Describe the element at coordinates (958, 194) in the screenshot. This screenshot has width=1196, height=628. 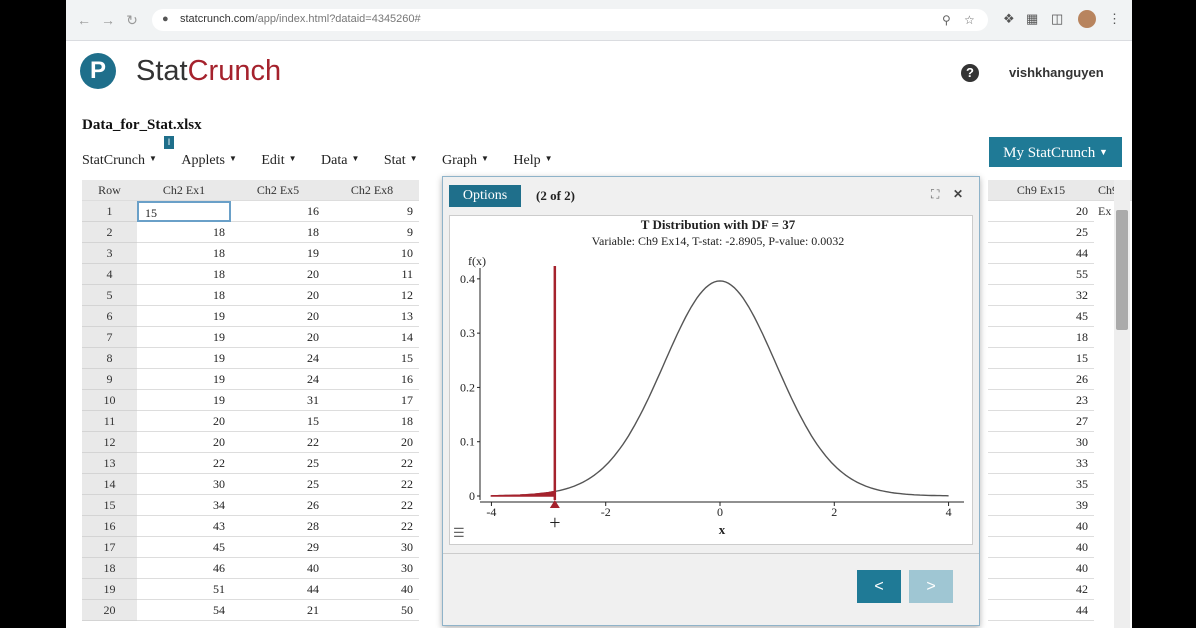
I see `close-icon: ✕` at that location.